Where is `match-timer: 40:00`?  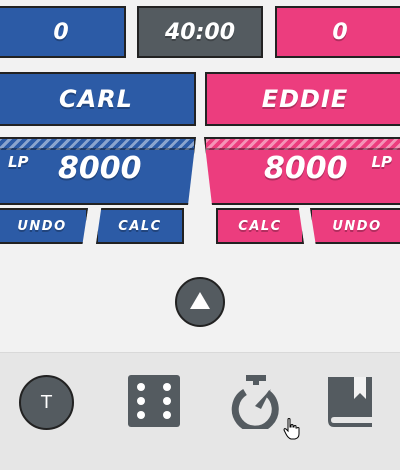
match-timer: 40:00 is located at coordinates (200, 32).